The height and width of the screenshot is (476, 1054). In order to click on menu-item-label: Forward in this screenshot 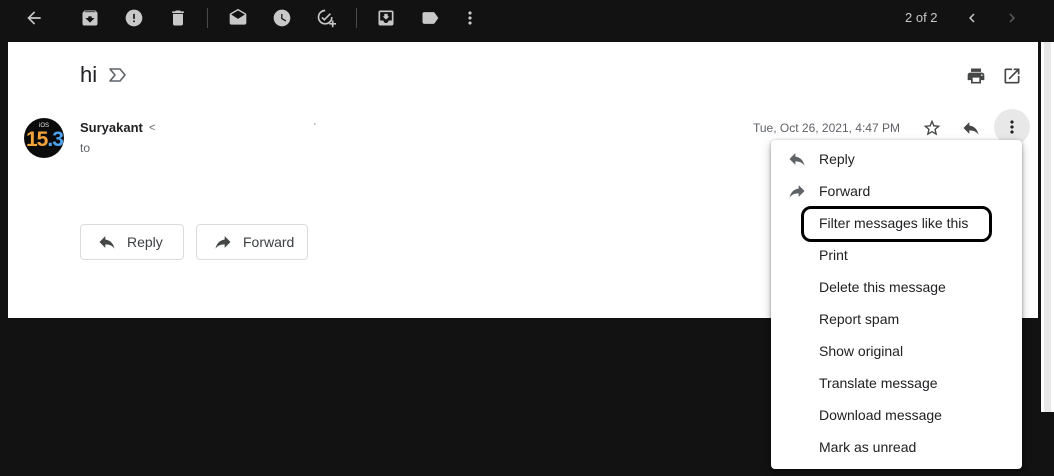, I will do `click(845, 191)`.